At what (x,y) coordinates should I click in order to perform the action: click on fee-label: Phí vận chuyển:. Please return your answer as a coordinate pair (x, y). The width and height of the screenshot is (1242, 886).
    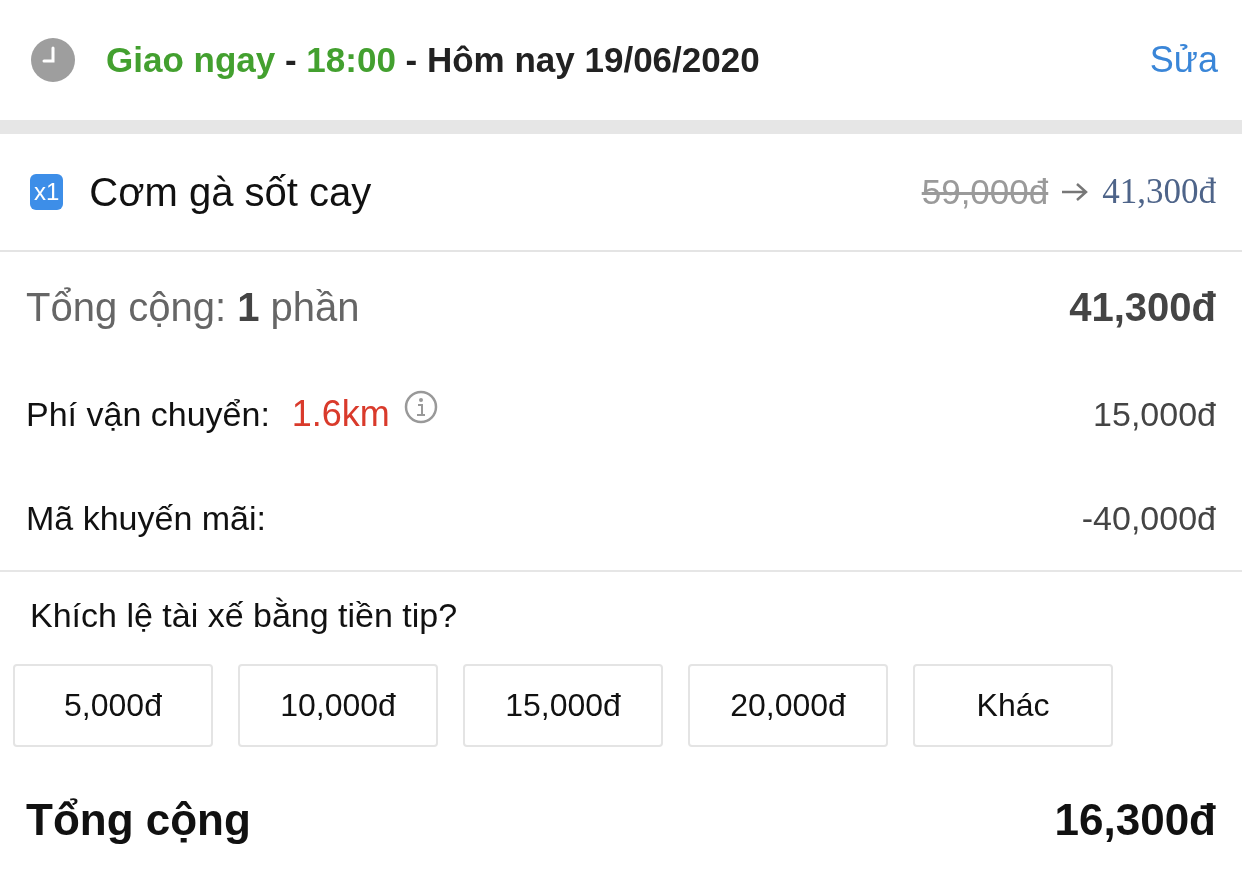
    Looking at the image, I should click on (148, 414).